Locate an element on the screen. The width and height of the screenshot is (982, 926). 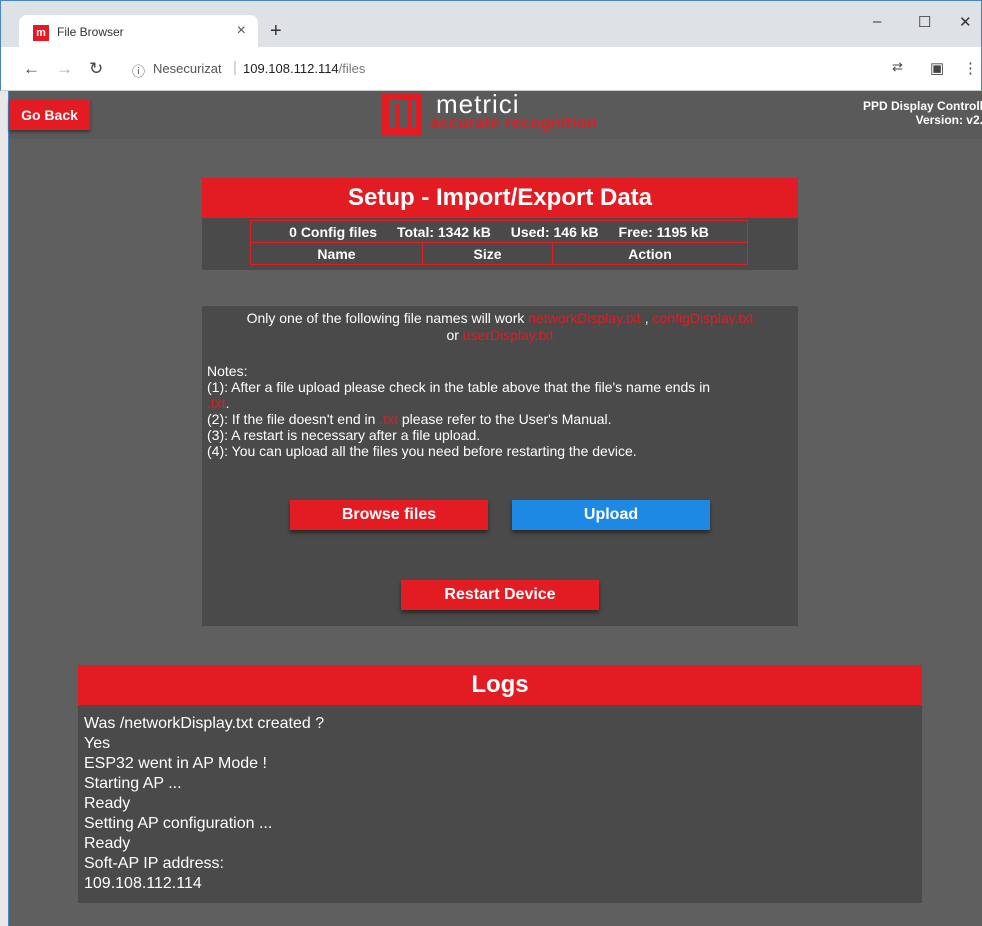
filename-config: configDisplay.txt is located at coordinates (703, 318).